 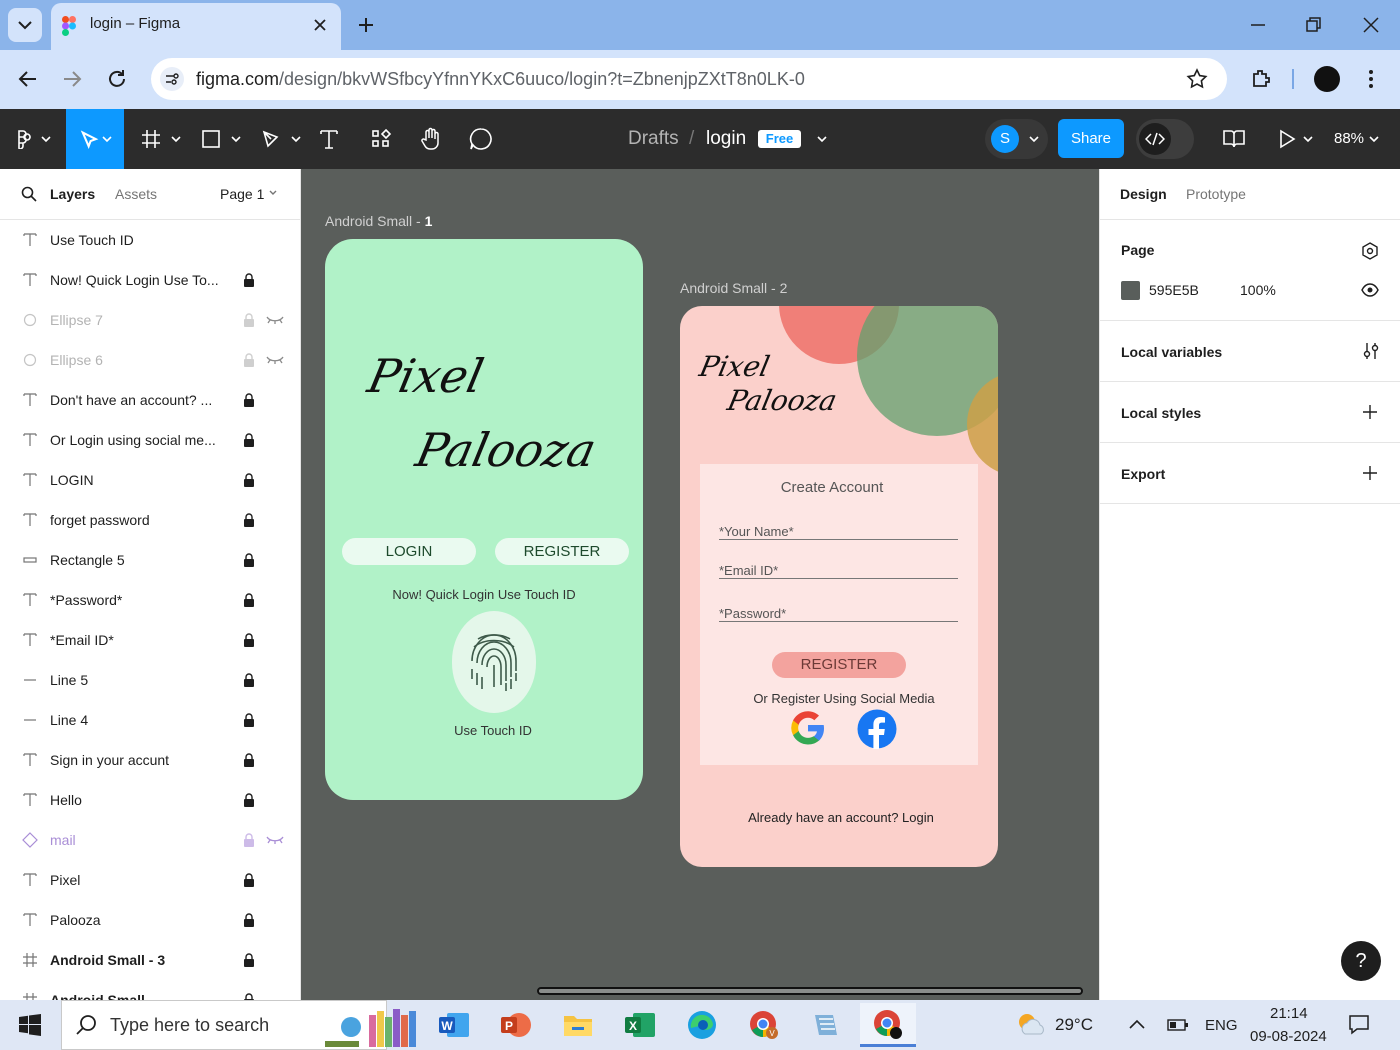 What do you see at coordinates (1234, 139) in the screenshot?
I see `library-book-icon` at bounding box center [1234, 139].